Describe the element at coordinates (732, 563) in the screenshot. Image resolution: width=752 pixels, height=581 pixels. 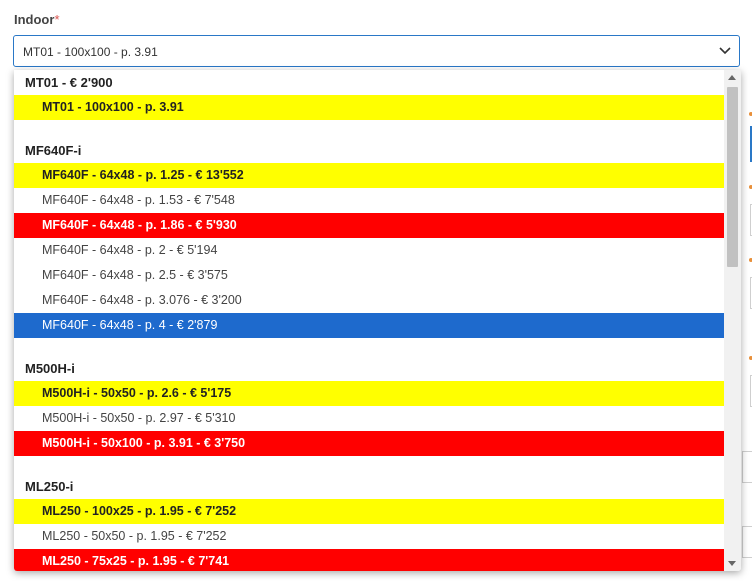
I see `arrow-down-icon` at that location.